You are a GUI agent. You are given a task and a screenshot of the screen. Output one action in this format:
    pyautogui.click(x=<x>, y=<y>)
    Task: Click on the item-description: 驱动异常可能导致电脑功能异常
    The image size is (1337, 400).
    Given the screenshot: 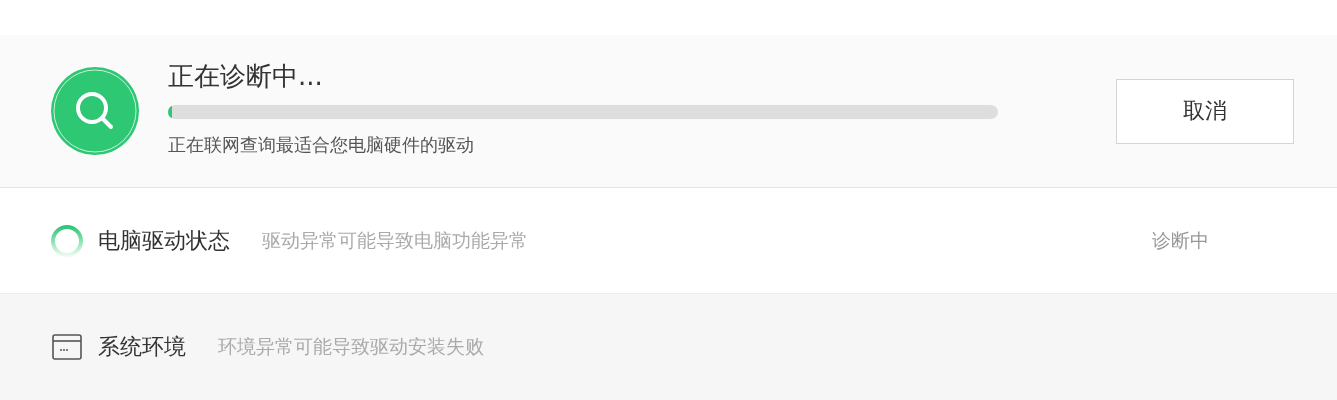 What is the action you would take?
    pyautogui.click(x=395, y=240)
    